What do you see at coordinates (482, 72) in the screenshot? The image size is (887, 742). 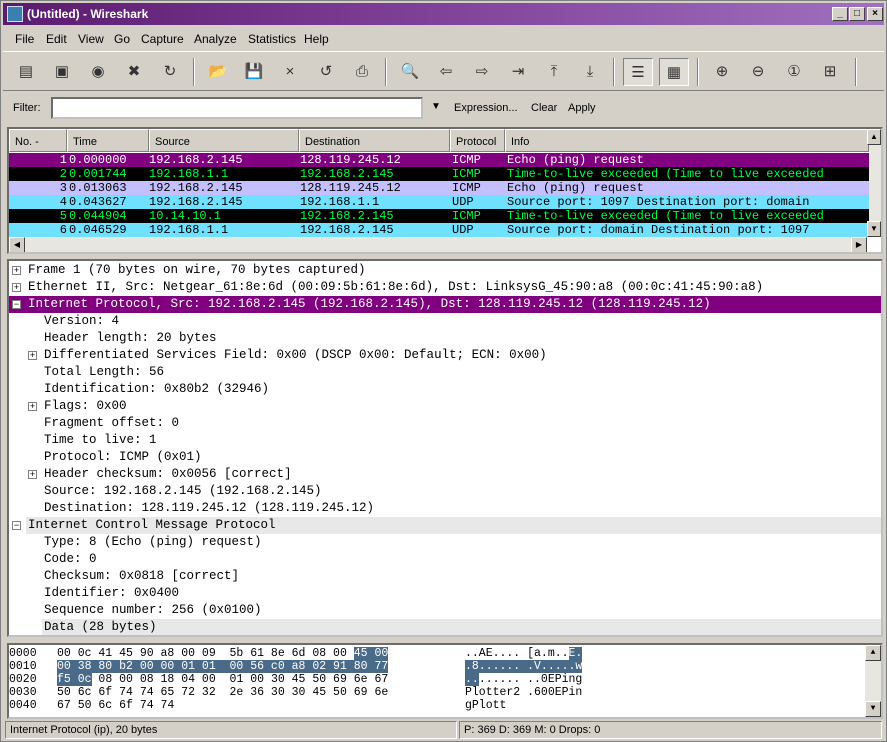 I see `go-forward-icon: ⇨` at bounding box center [482, 72].